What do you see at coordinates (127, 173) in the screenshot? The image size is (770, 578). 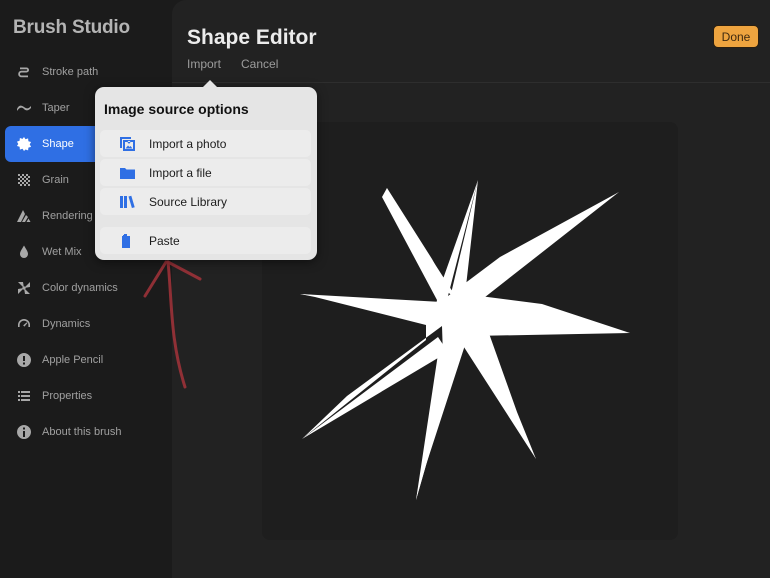 I see `folder-icon` at bounding box center [127, 173].